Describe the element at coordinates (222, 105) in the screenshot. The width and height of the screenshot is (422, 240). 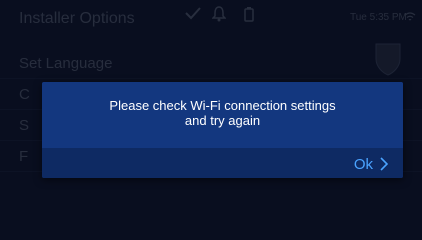
I see `dialog-message-line1: Please check Wi-Fi connection settings` at that location.